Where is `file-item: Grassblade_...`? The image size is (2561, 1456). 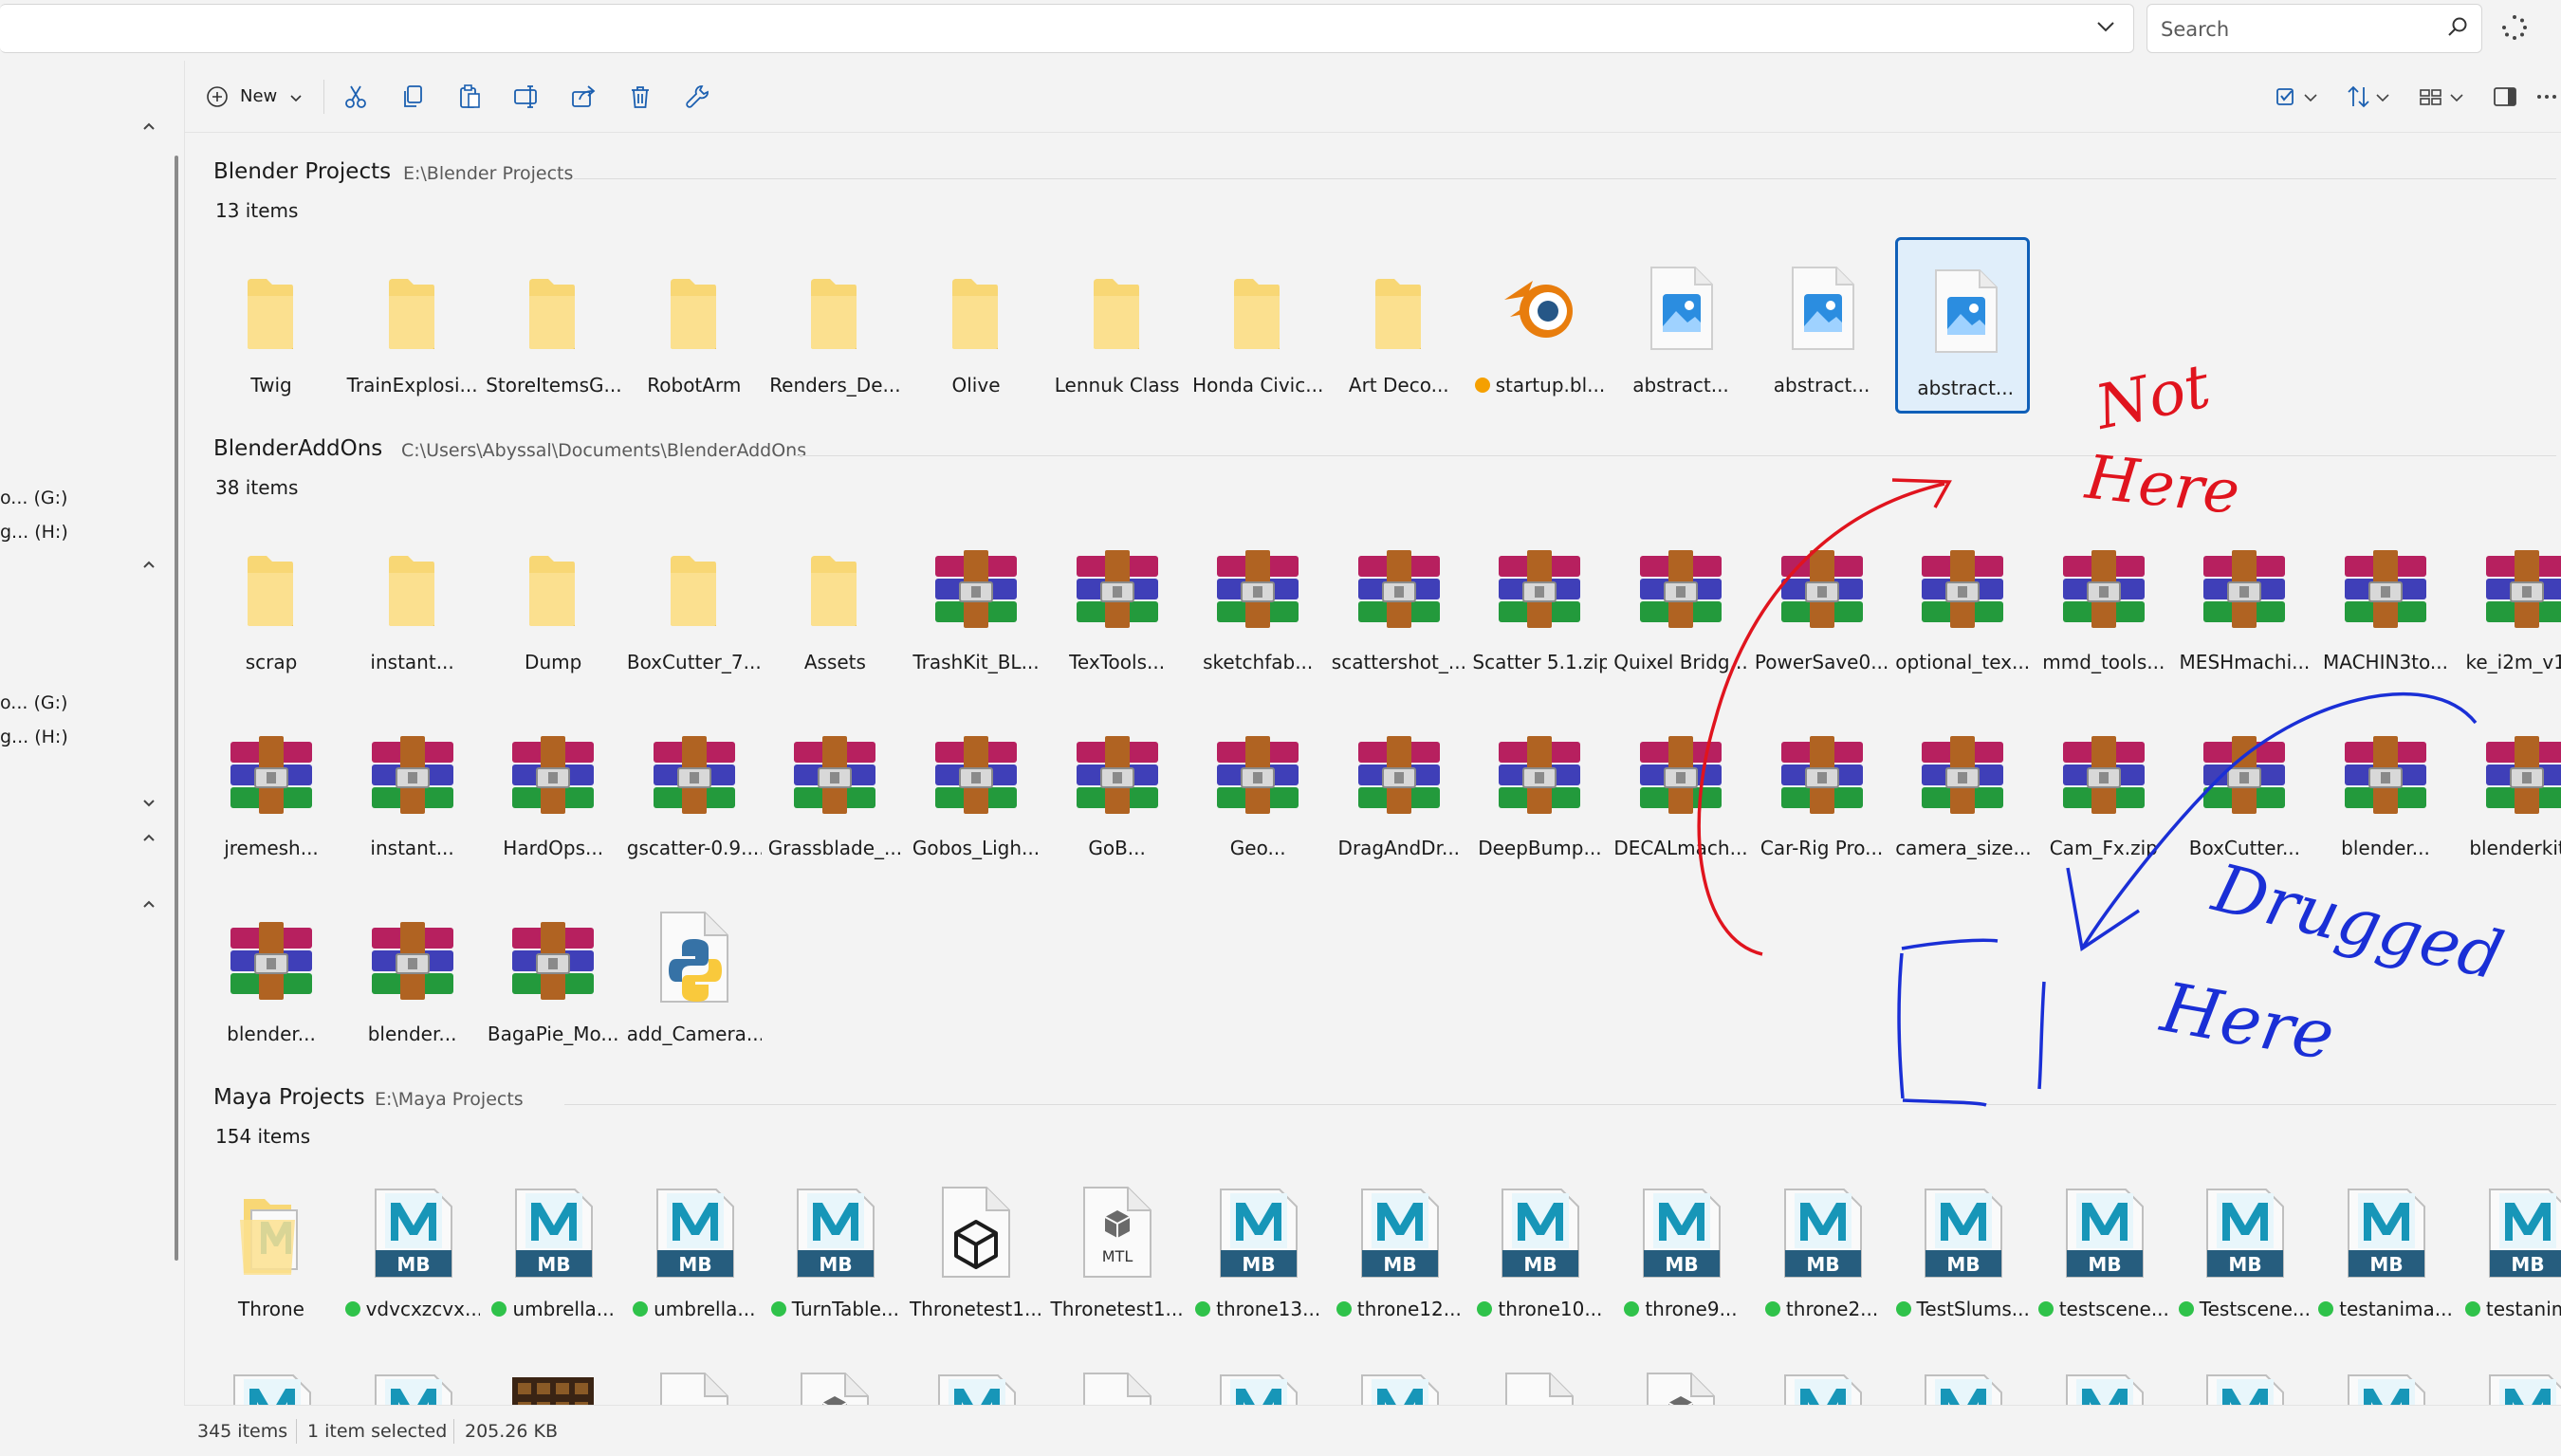
file-item: Grassblade_... is located at coordinates (834, 788).